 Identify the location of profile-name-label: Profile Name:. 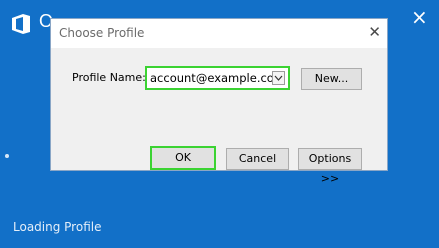
(109, 77).